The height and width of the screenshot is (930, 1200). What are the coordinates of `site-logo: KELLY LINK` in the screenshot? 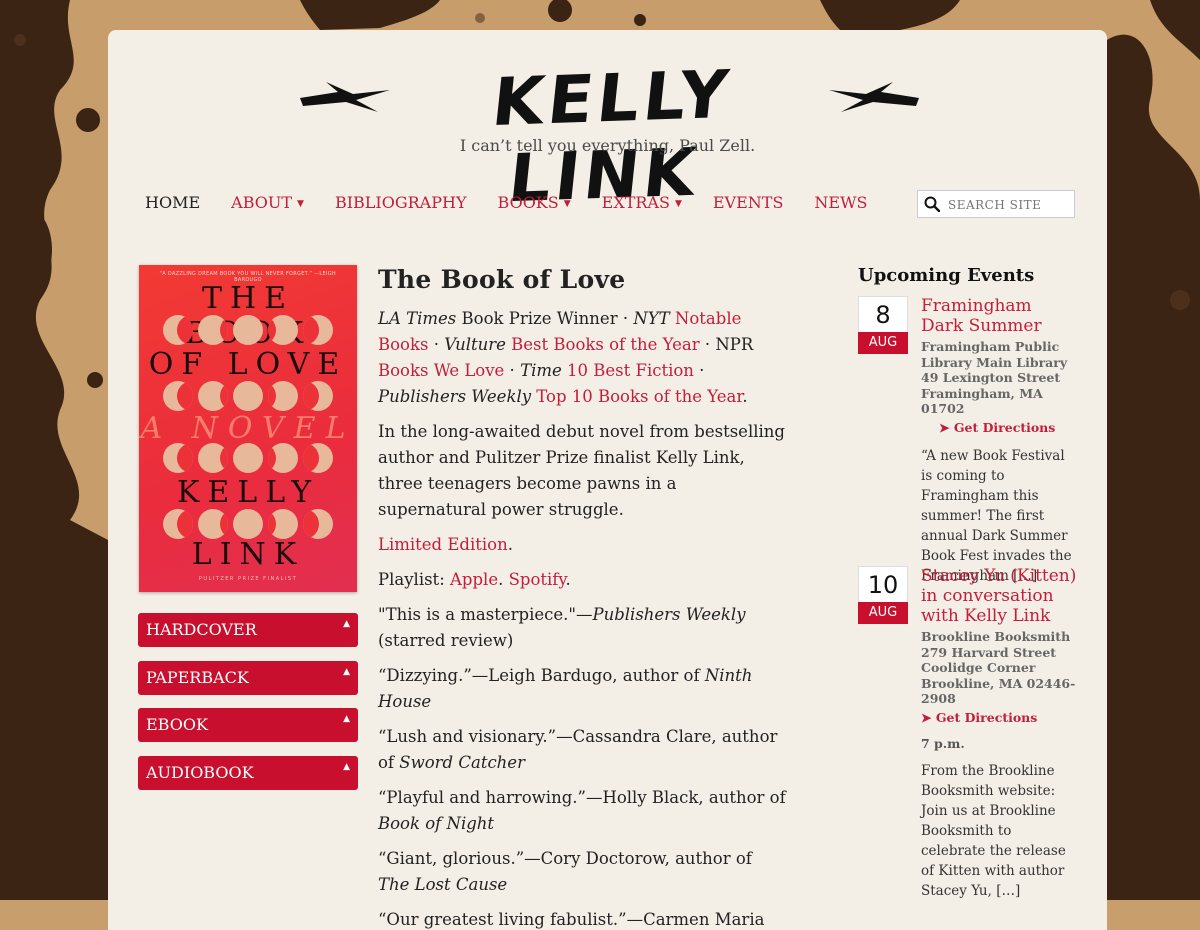 It's located at (608, 136).